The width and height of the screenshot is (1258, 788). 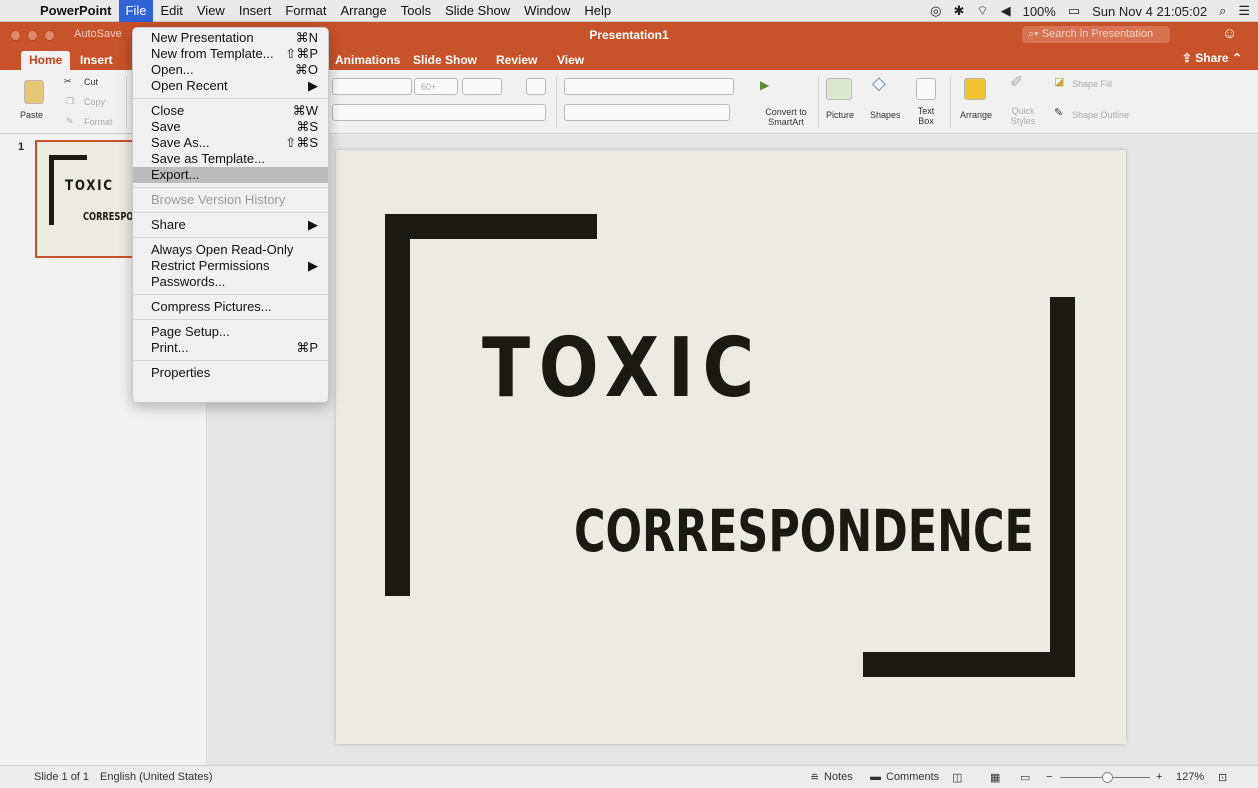 What do you see at coordinates (597, 11) in the screenshot?
I see `menu-help: Help` at bounding box center [597, 11].